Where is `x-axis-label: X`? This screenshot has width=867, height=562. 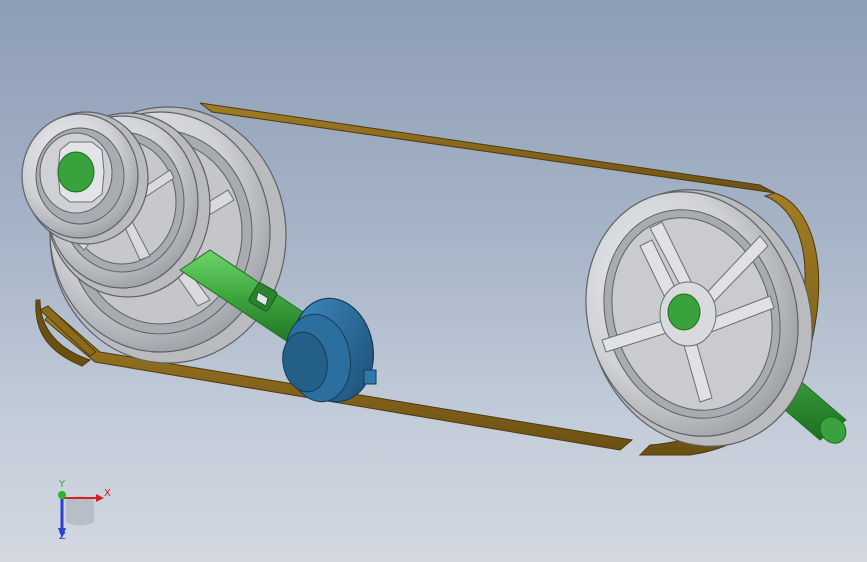
x-axis-label: X is located at coordinates (107, 493).